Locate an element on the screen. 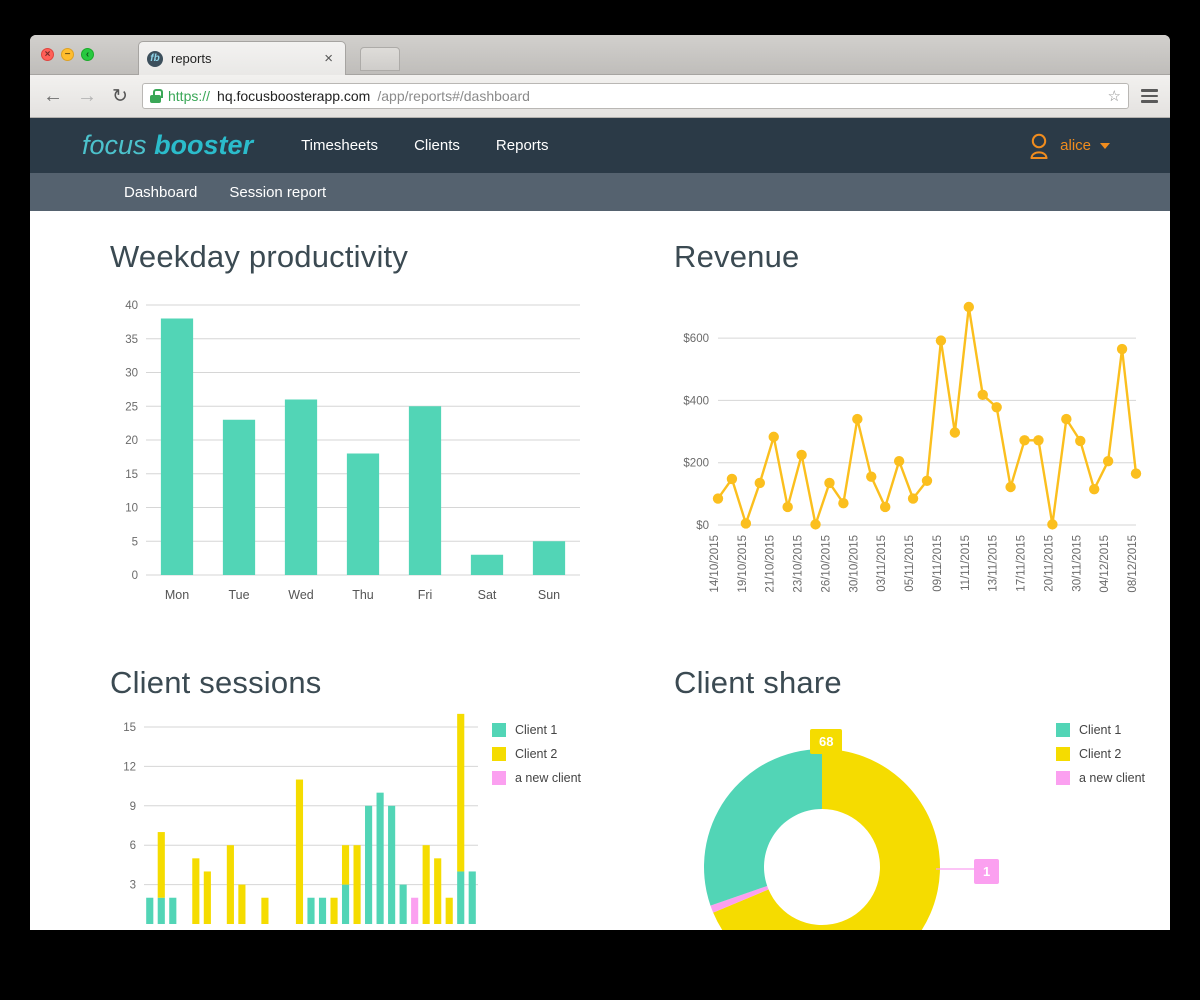  x-axis-tick-label: 08/12/2015 is located at coordinates (1133, 564).